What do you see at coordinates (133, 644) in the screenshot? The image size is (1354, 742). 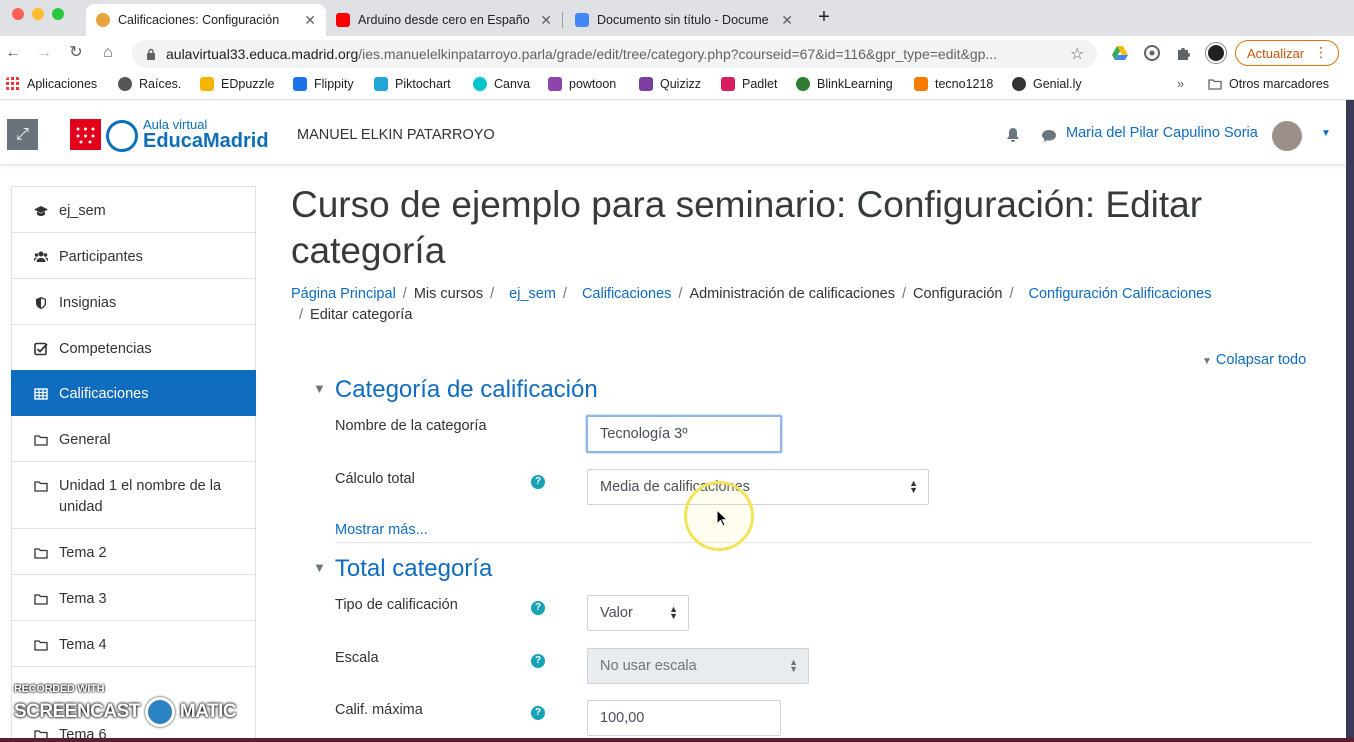 I see `sidebar-item-tema-4: Tema 4` at bounding box center [133, 644].